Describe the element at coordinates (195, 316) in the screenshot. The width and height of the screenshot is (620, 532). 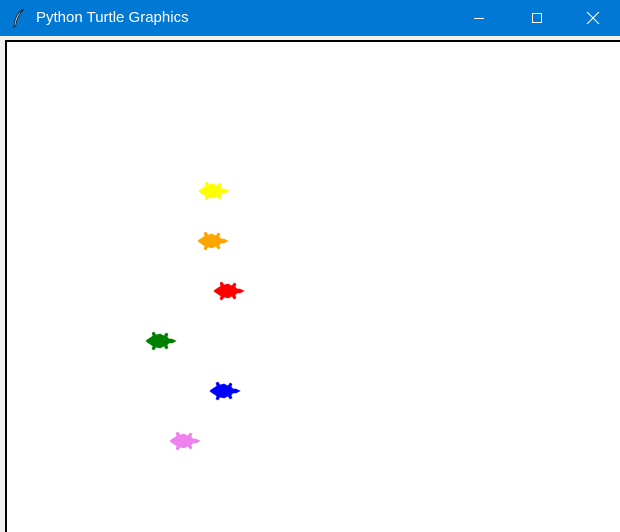
I see `turtle-drawing-layer` at that location.